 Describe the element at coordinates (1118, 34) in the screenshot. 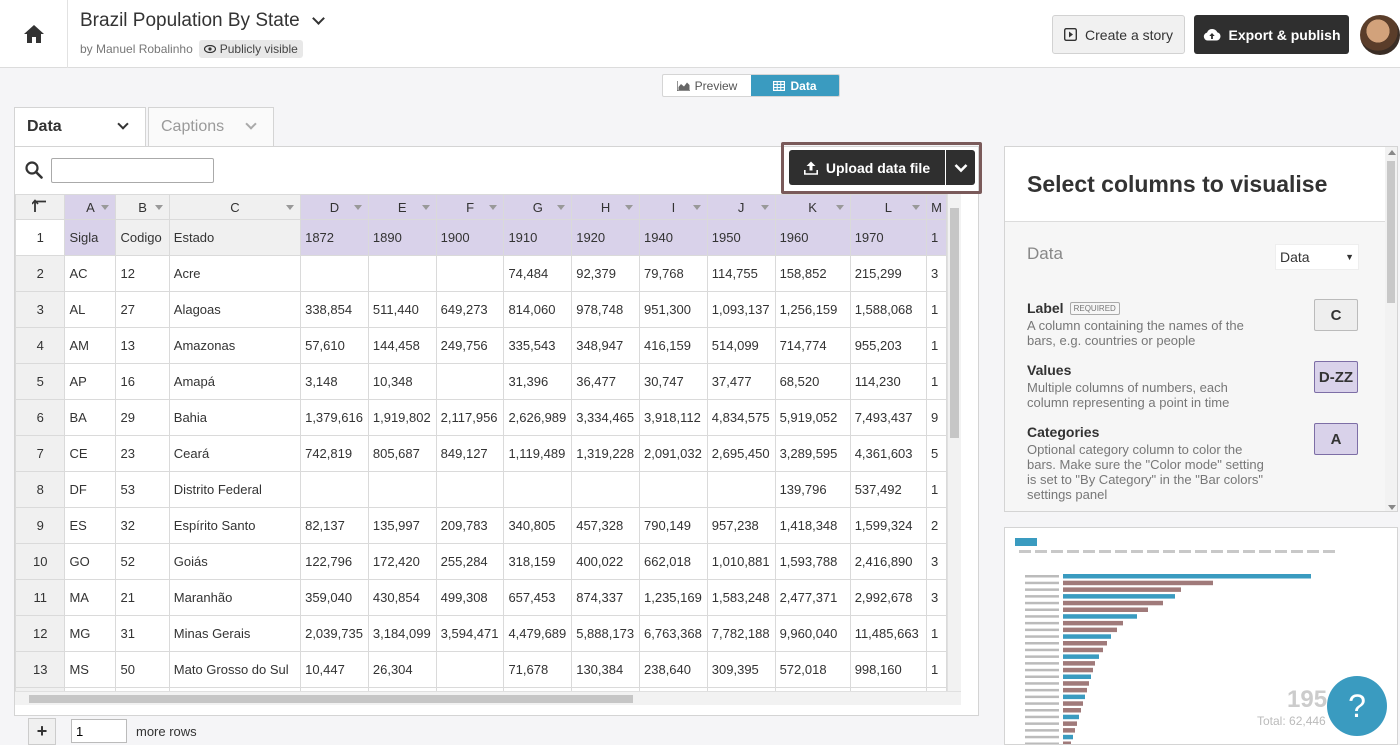

I see `create-story-button: Create a story` at that location.